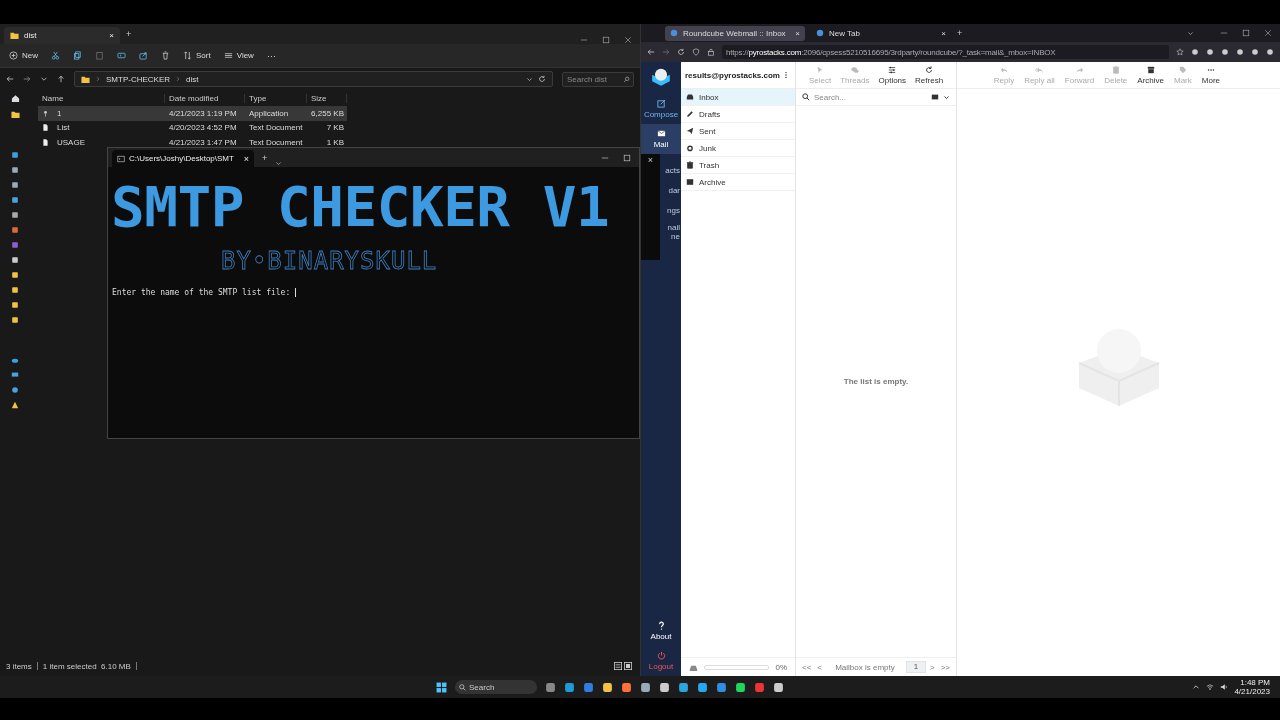  What do you see at coordinates (819, 667) in the screenshot?
I see `previous-page-button: <` at bounding box center [819, 667].